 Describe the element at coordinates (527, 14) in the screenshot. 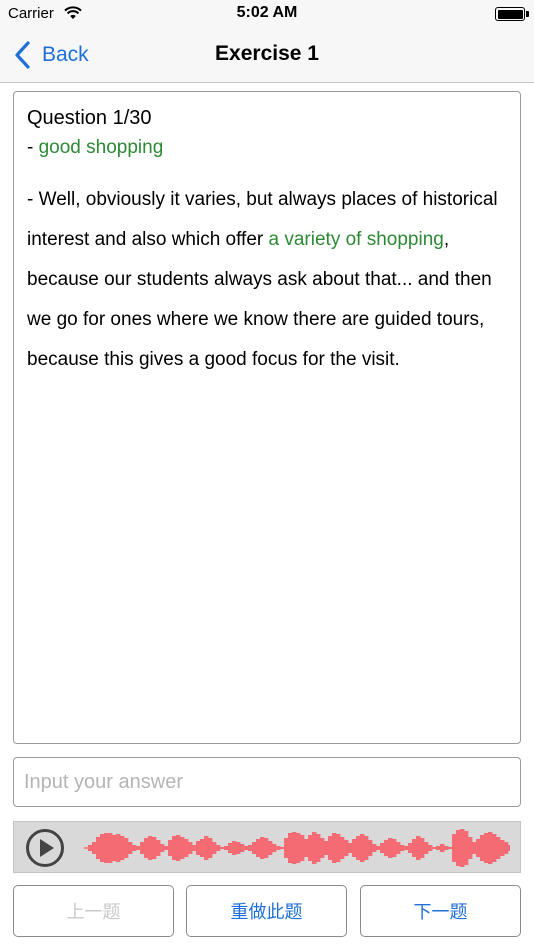

I see `battery-tip` at that location.